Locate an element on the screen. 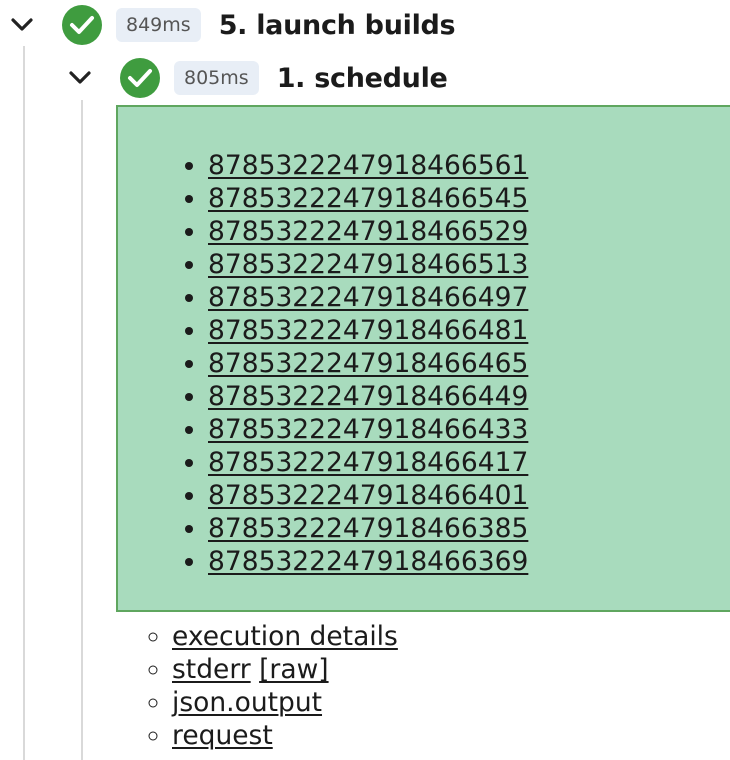 This screenshot has height=760, width=730. build-list-item: 8785322247918466449 is located at coordinates (368, 396).